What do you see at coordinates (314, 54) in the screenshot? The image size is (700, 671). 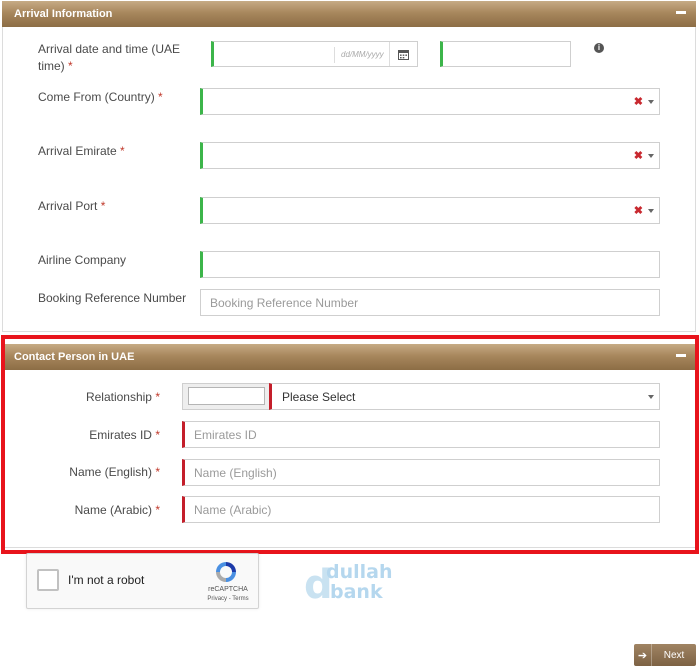 I see `arrival-date-input: dd/MM/yyyy` at bounding box center [314, 54].